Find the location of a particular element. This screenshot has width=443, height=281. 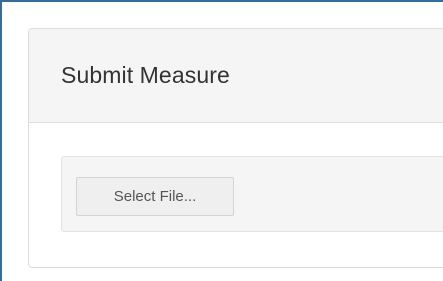

panel-title: Submit Measure is located at coordinates (145, 75).